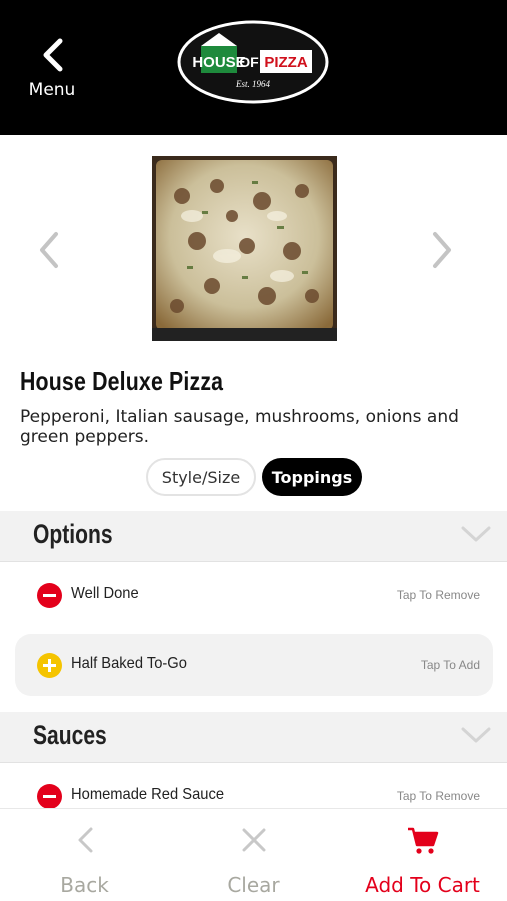 The width and height of the screenshot is (507, 901). Describe the element at coordinates (253, 885) in the screenshot. I see `clear-label: Clear` at that location.